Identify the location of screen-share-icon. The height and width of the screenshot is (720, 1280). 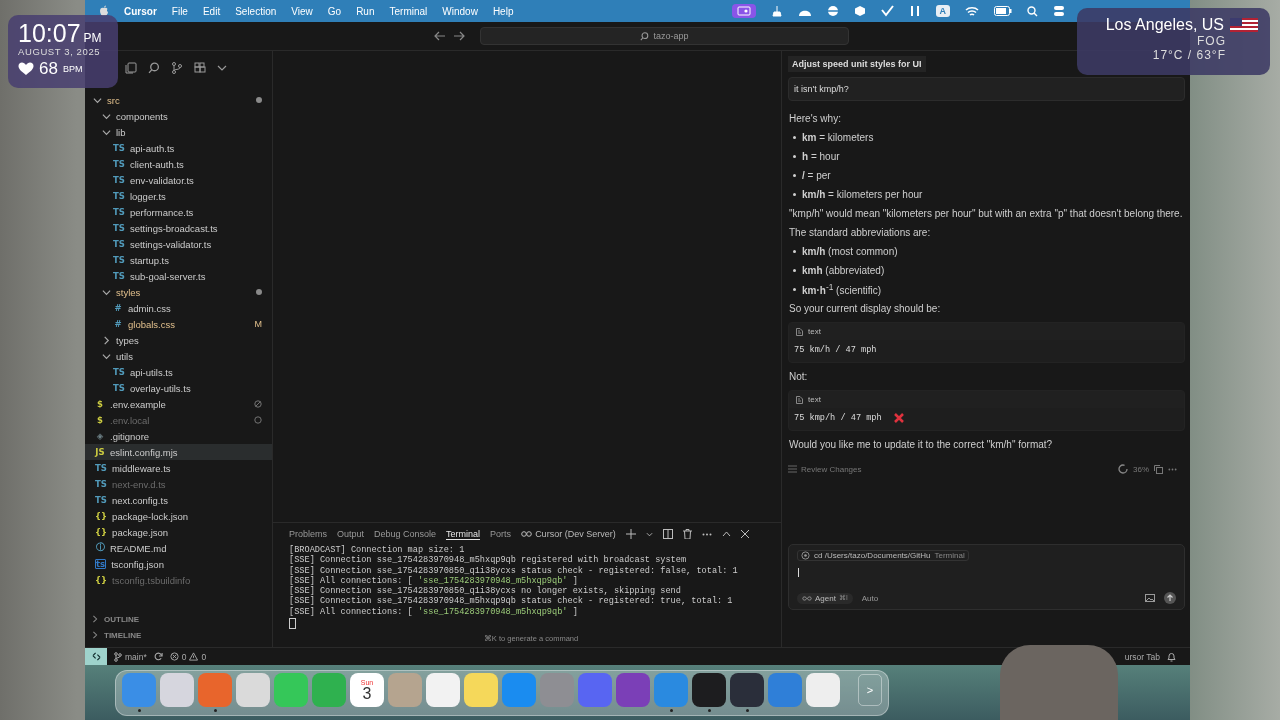
(743, 11).